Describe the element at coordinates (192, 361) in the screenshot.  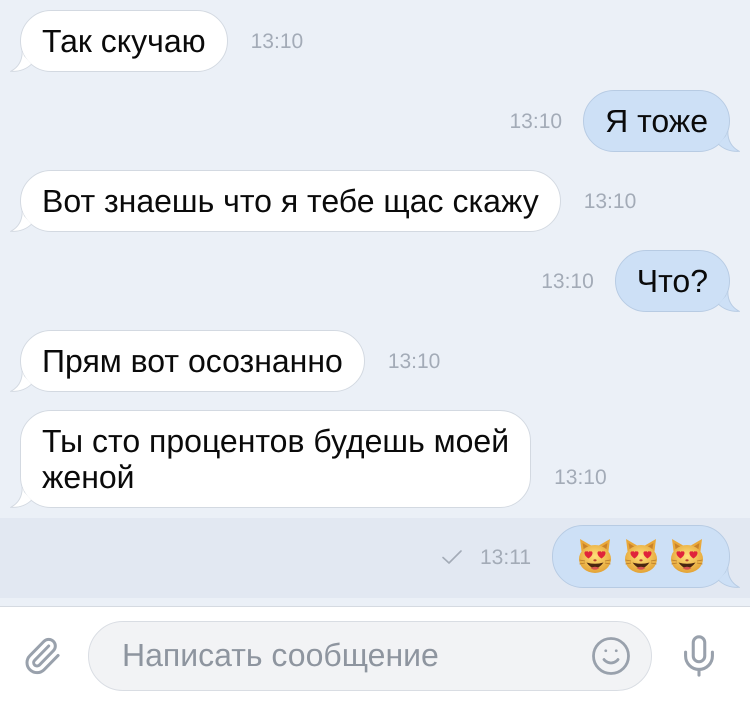
I see `message-text: Прям вот осознанно` at that location.